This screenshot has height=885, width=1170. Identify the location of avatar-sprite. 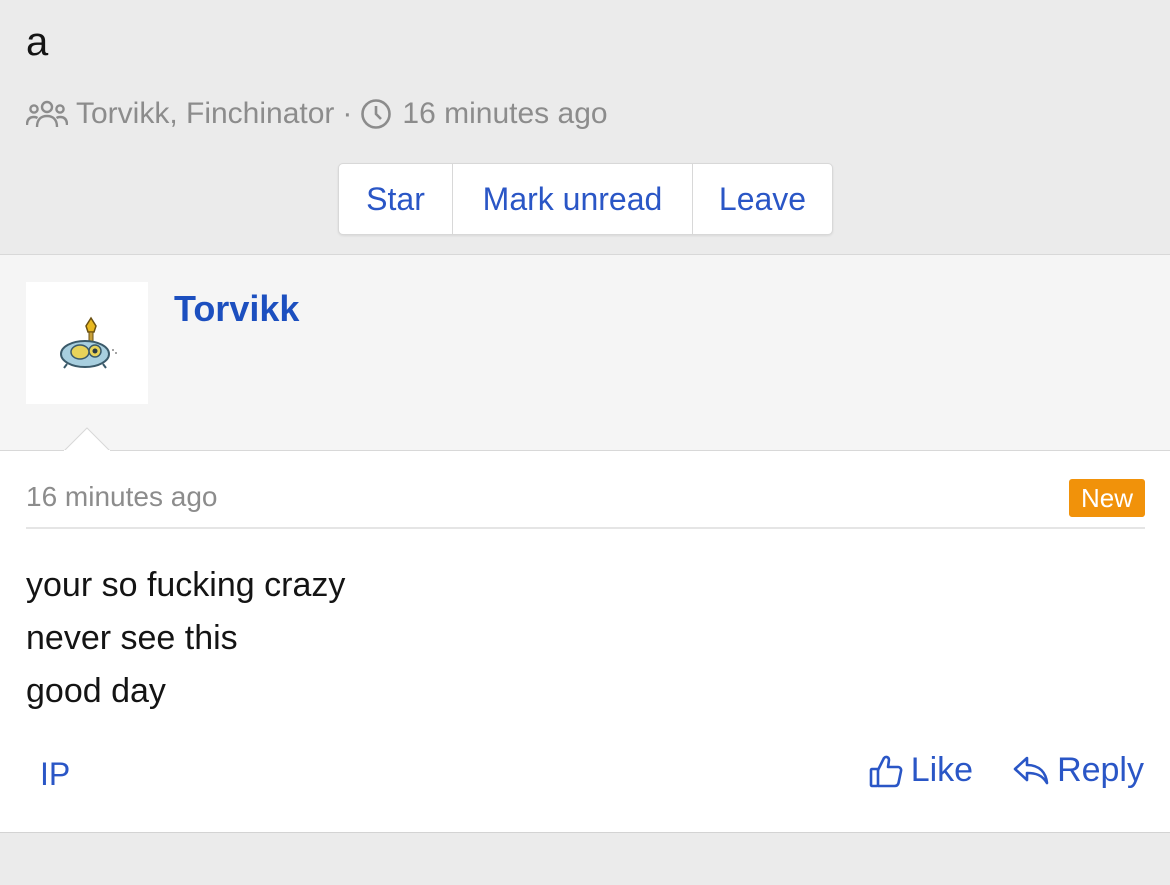
(88, 342).